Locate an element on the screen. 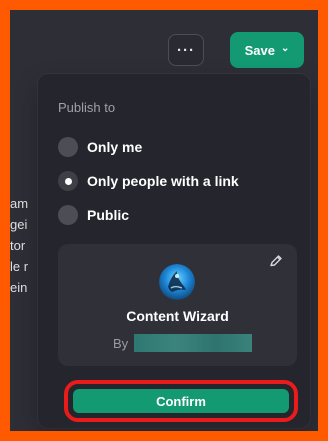  wizard-logo-icon is located at coordinates (177, 282).